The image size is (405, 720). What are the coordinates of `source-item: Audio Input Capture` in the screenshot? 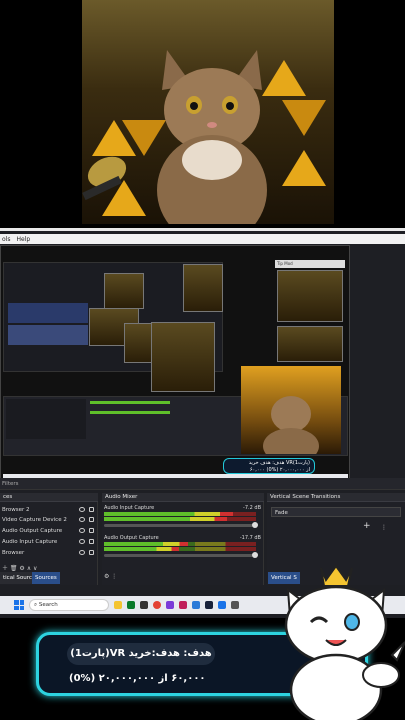 It's located at (49, 542).